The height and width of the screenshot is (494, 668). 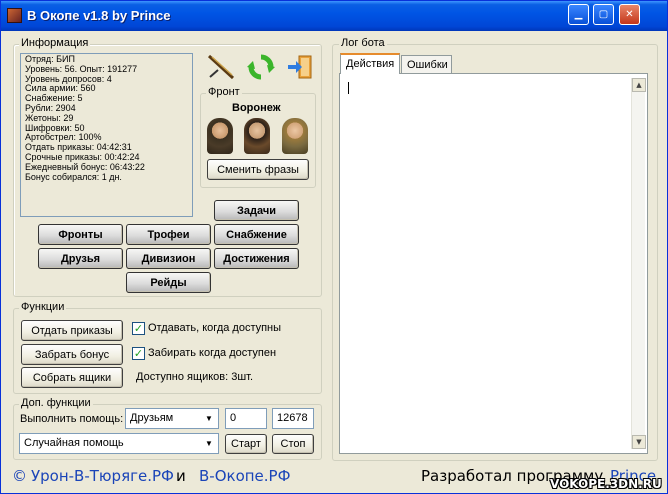 I want to click on functions-legend: Функции, so click(x=43, y=307).